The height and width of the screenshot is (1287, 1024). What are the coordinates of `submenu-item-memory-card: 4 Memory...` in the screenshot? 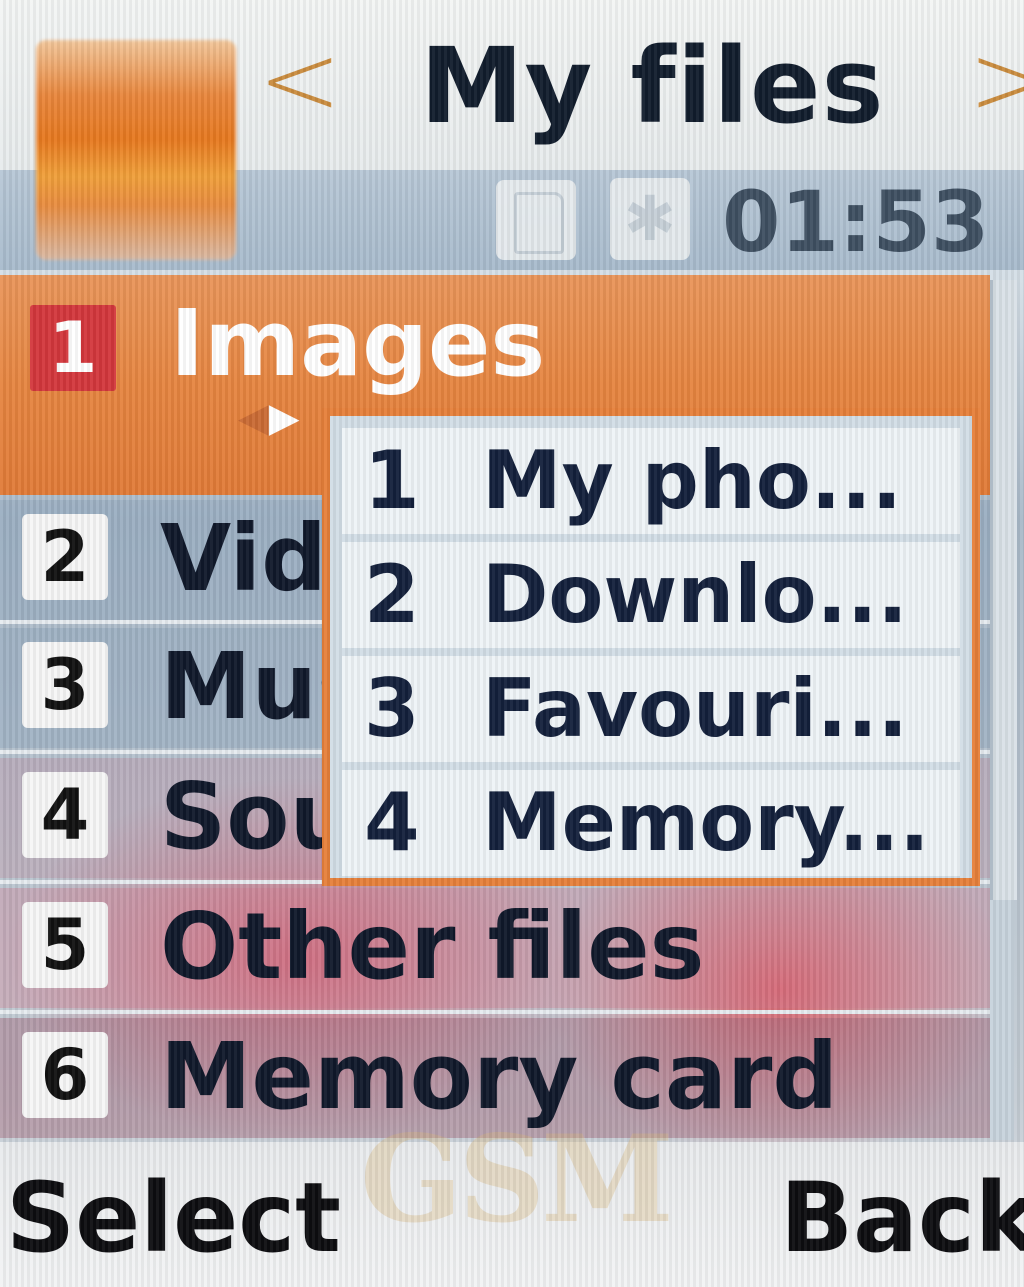 It's located at (651, 823).